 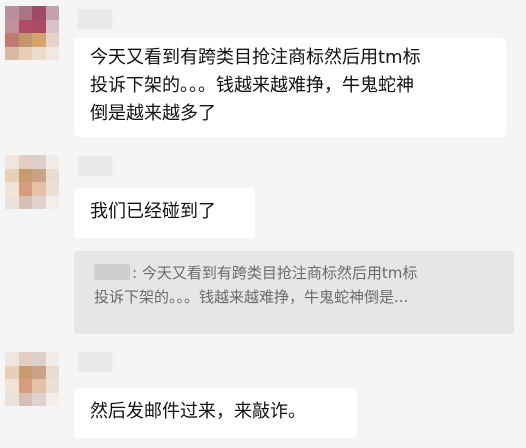 What do you see at coordinates (255, 57) in the screenshot?
I see `message-text: 今天又看到有跨类目抢注商标然后用tm标` at bounding box center [255, 57].